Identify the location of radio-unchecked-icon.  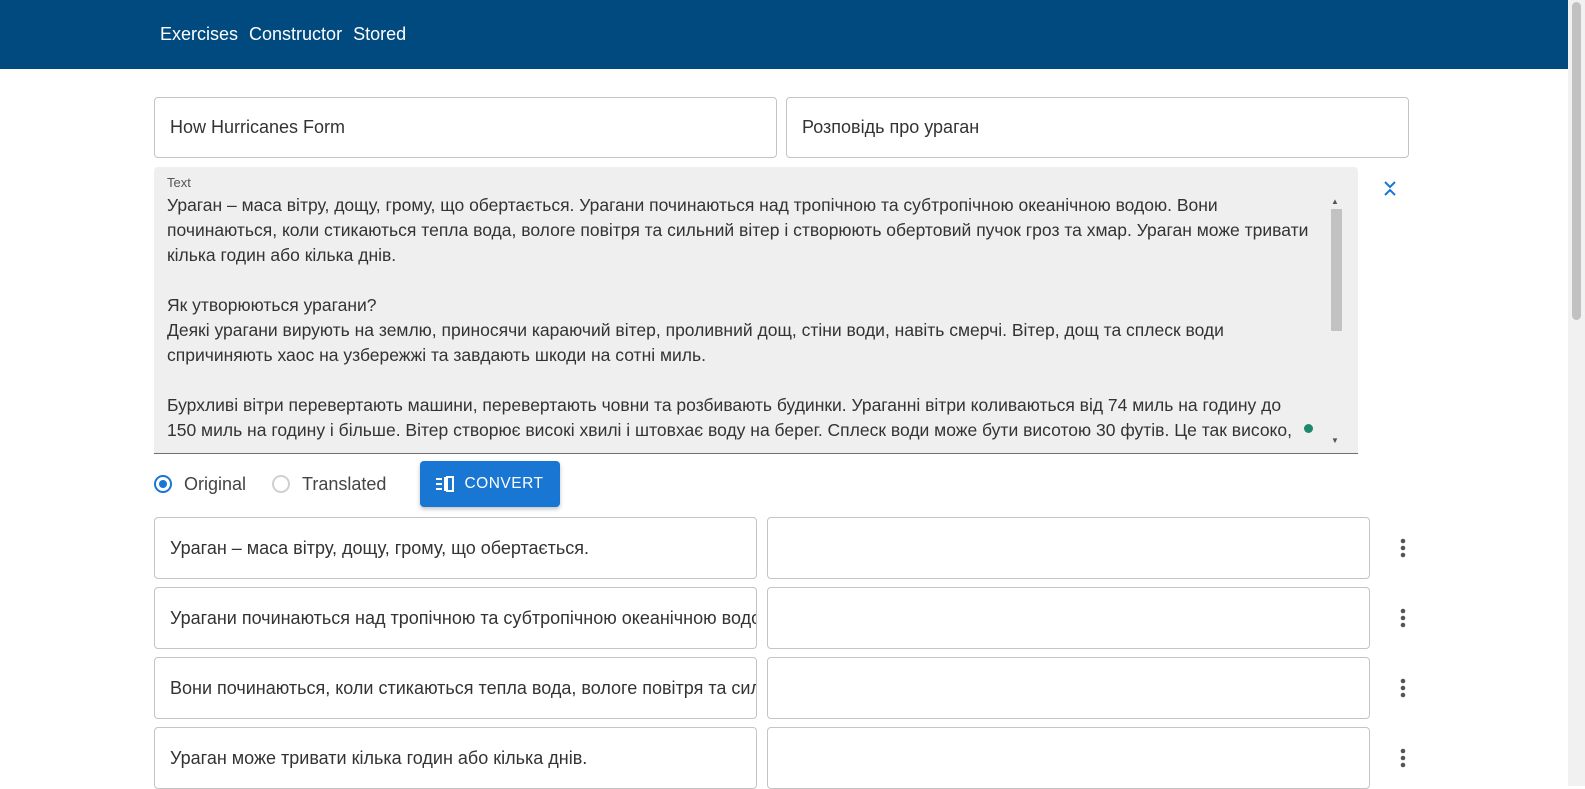
(281, 484).